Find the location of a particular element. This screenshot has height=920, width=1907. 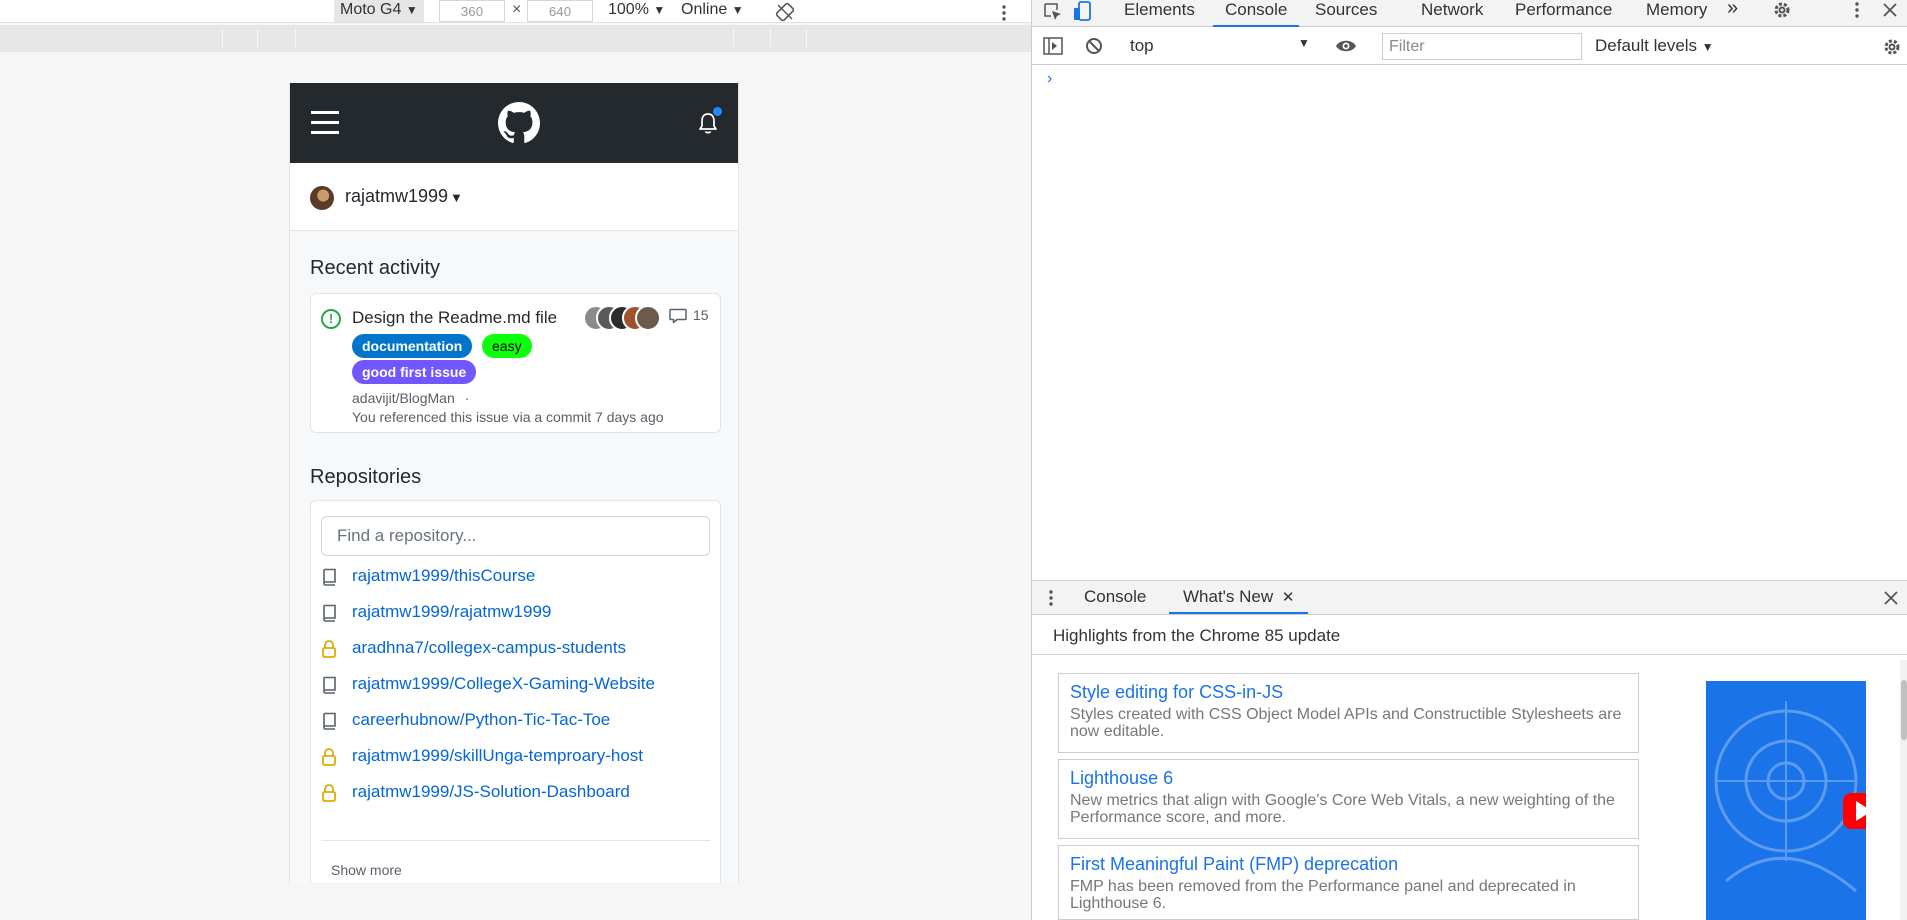

eye-icon is located at coordinates (1346, 46).